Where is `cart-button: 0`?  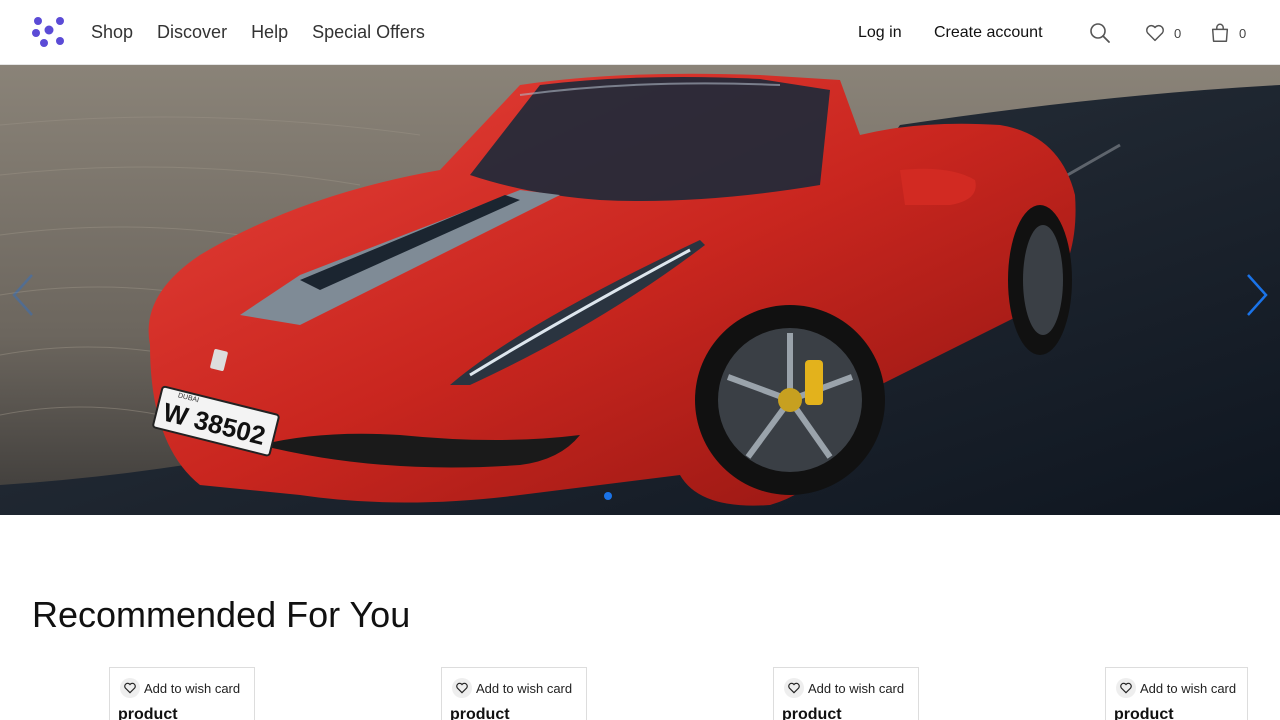 cart-button: 0 is located at coordinates (1227, 33).